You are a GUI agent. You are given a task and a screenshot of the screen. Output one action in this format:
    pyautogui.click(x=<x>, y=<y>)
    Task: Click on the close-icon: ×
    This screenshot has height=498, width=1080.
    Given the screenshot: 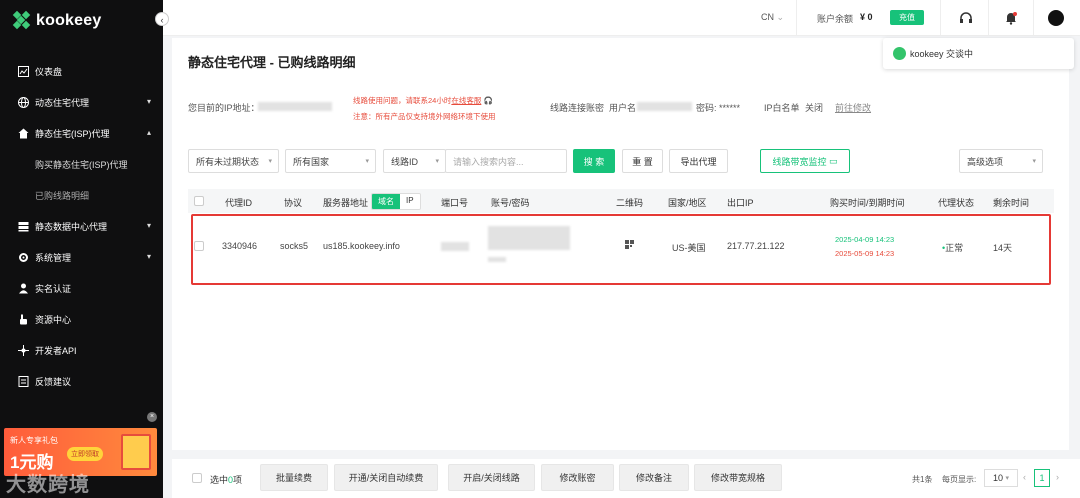 What is the action you would take?
    pyautogui.click(x=152, y=417)
    